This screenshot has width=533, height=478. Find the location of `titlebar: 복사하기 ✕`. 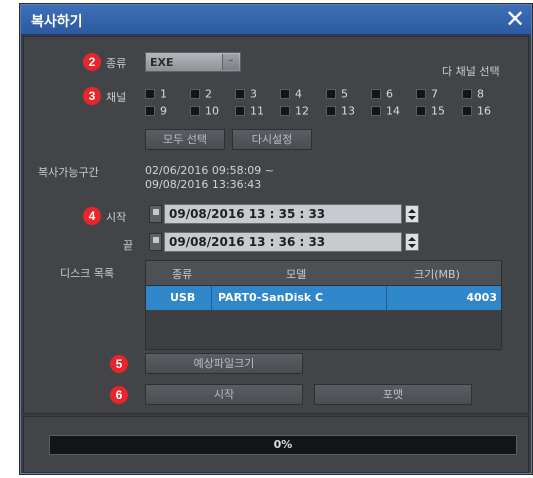

titlebar: 복사하기 ✕ is located at coordinates (276, 20).